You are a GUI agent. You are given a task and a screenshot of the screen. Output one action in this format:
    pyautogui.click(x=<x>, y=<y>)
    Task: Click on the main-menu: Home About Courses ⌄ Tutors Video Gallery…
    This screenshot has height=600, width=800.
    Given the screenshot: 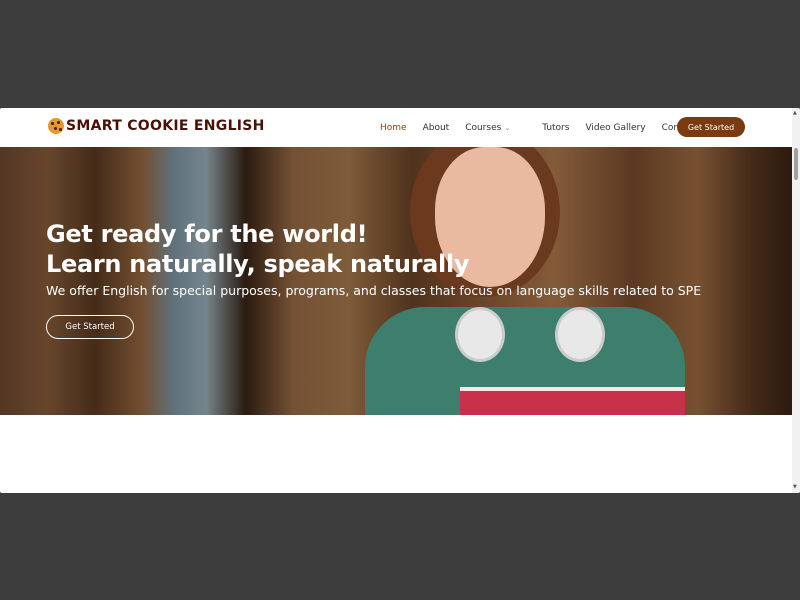 What is the action you would take?
    pyautogui.click(x=546, y=127)
    